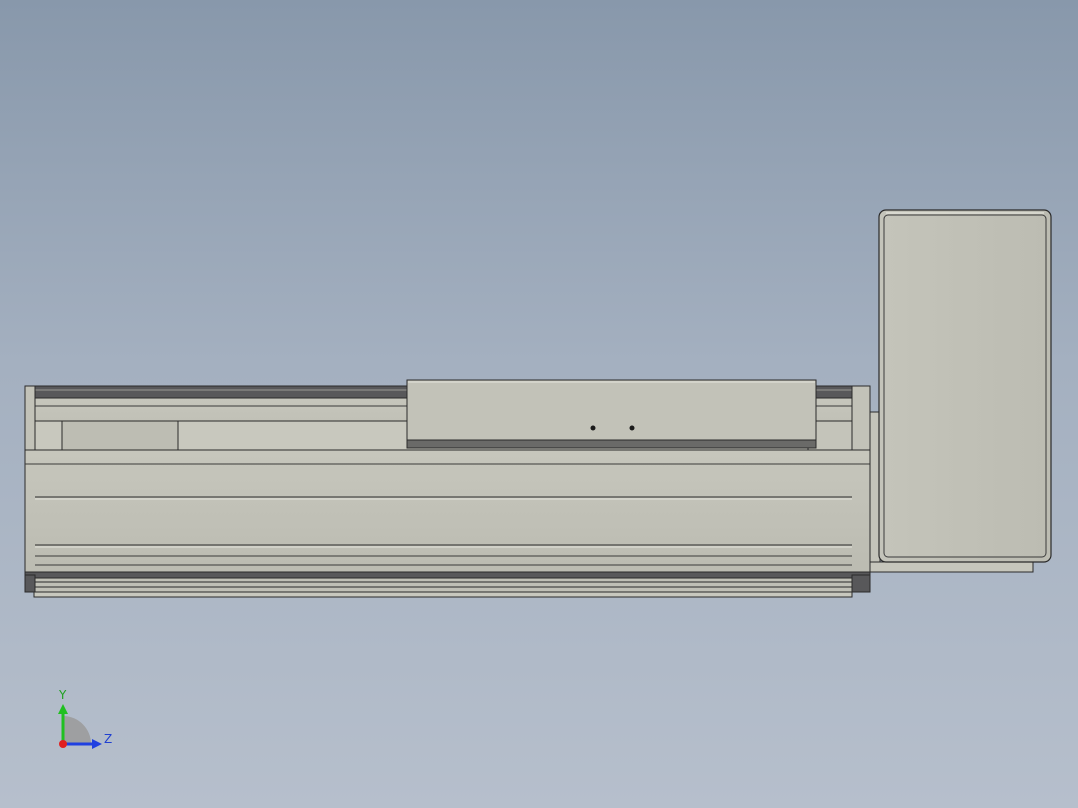  Describe the element at coordinates (63, 695) in the screenshot. I see `triad-y-label: Y` at that location.